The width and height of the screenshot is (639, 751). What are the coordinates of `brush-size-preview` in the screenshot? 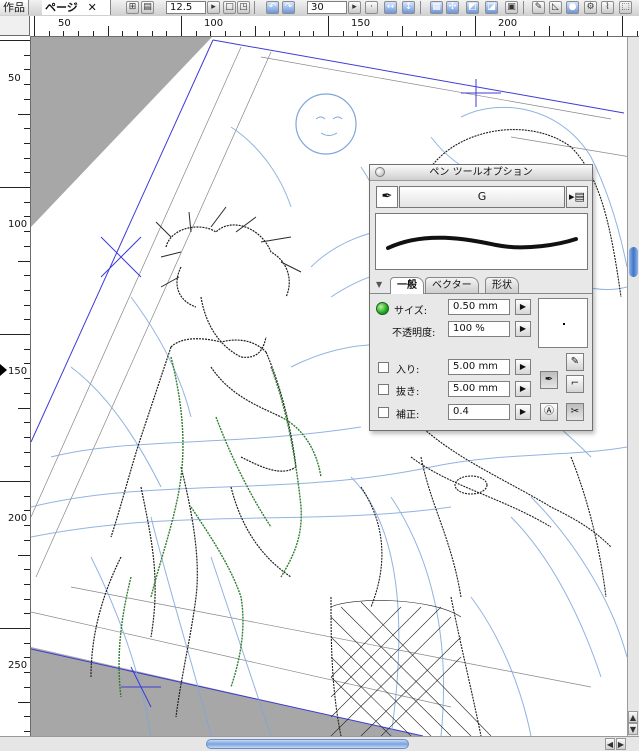 It's located at (563, 323).